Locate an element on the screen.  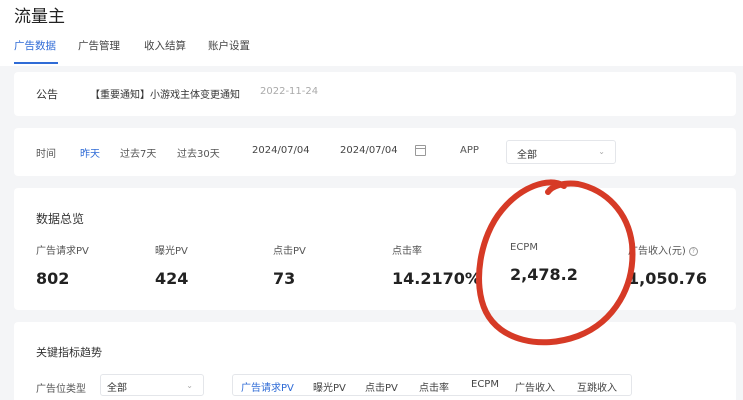
metric-label: 点击率 is located at coordinates (407, 251).